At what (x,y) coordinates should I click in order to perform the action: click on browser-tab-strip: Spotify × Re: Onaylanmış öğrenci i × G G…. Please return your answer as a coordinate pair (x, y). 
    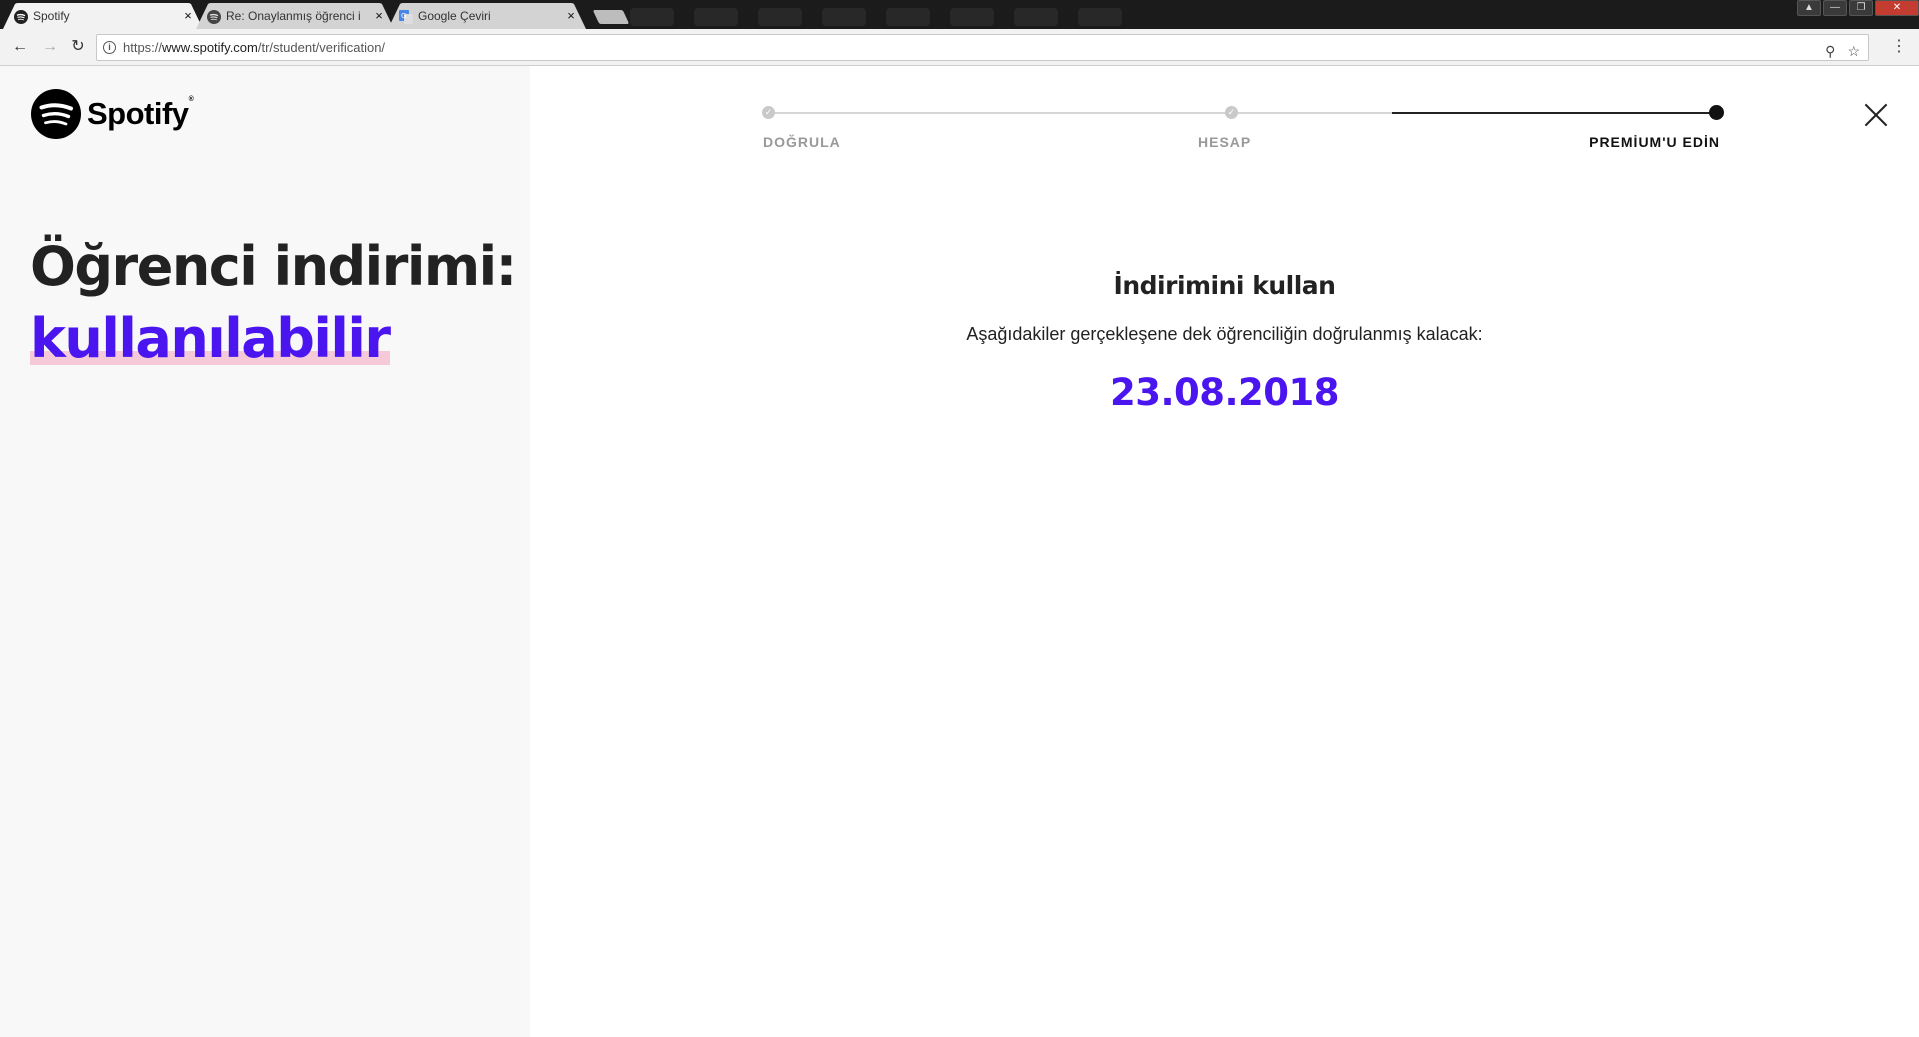
    Looking at the image, I should click on (959, 14).